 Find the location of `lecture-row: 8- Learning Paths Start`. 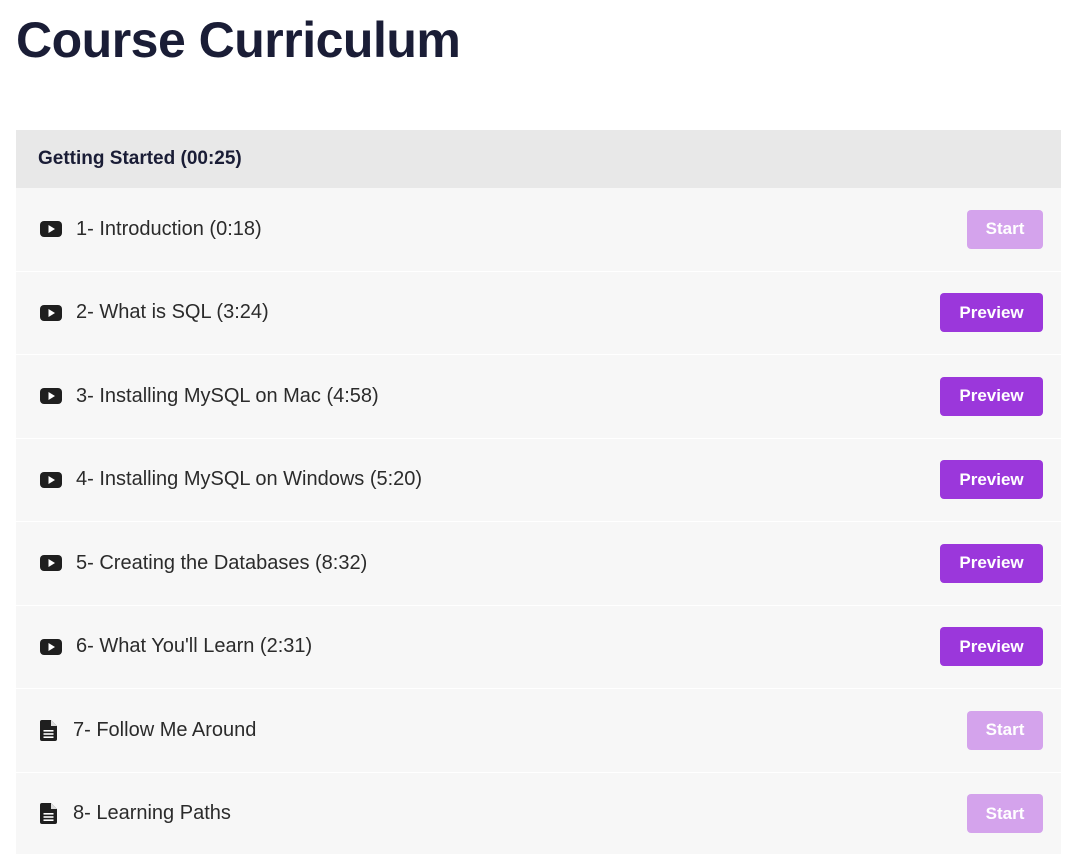

lecture-row: 8- Learning Paths Start is located at coordinates (538, 813).